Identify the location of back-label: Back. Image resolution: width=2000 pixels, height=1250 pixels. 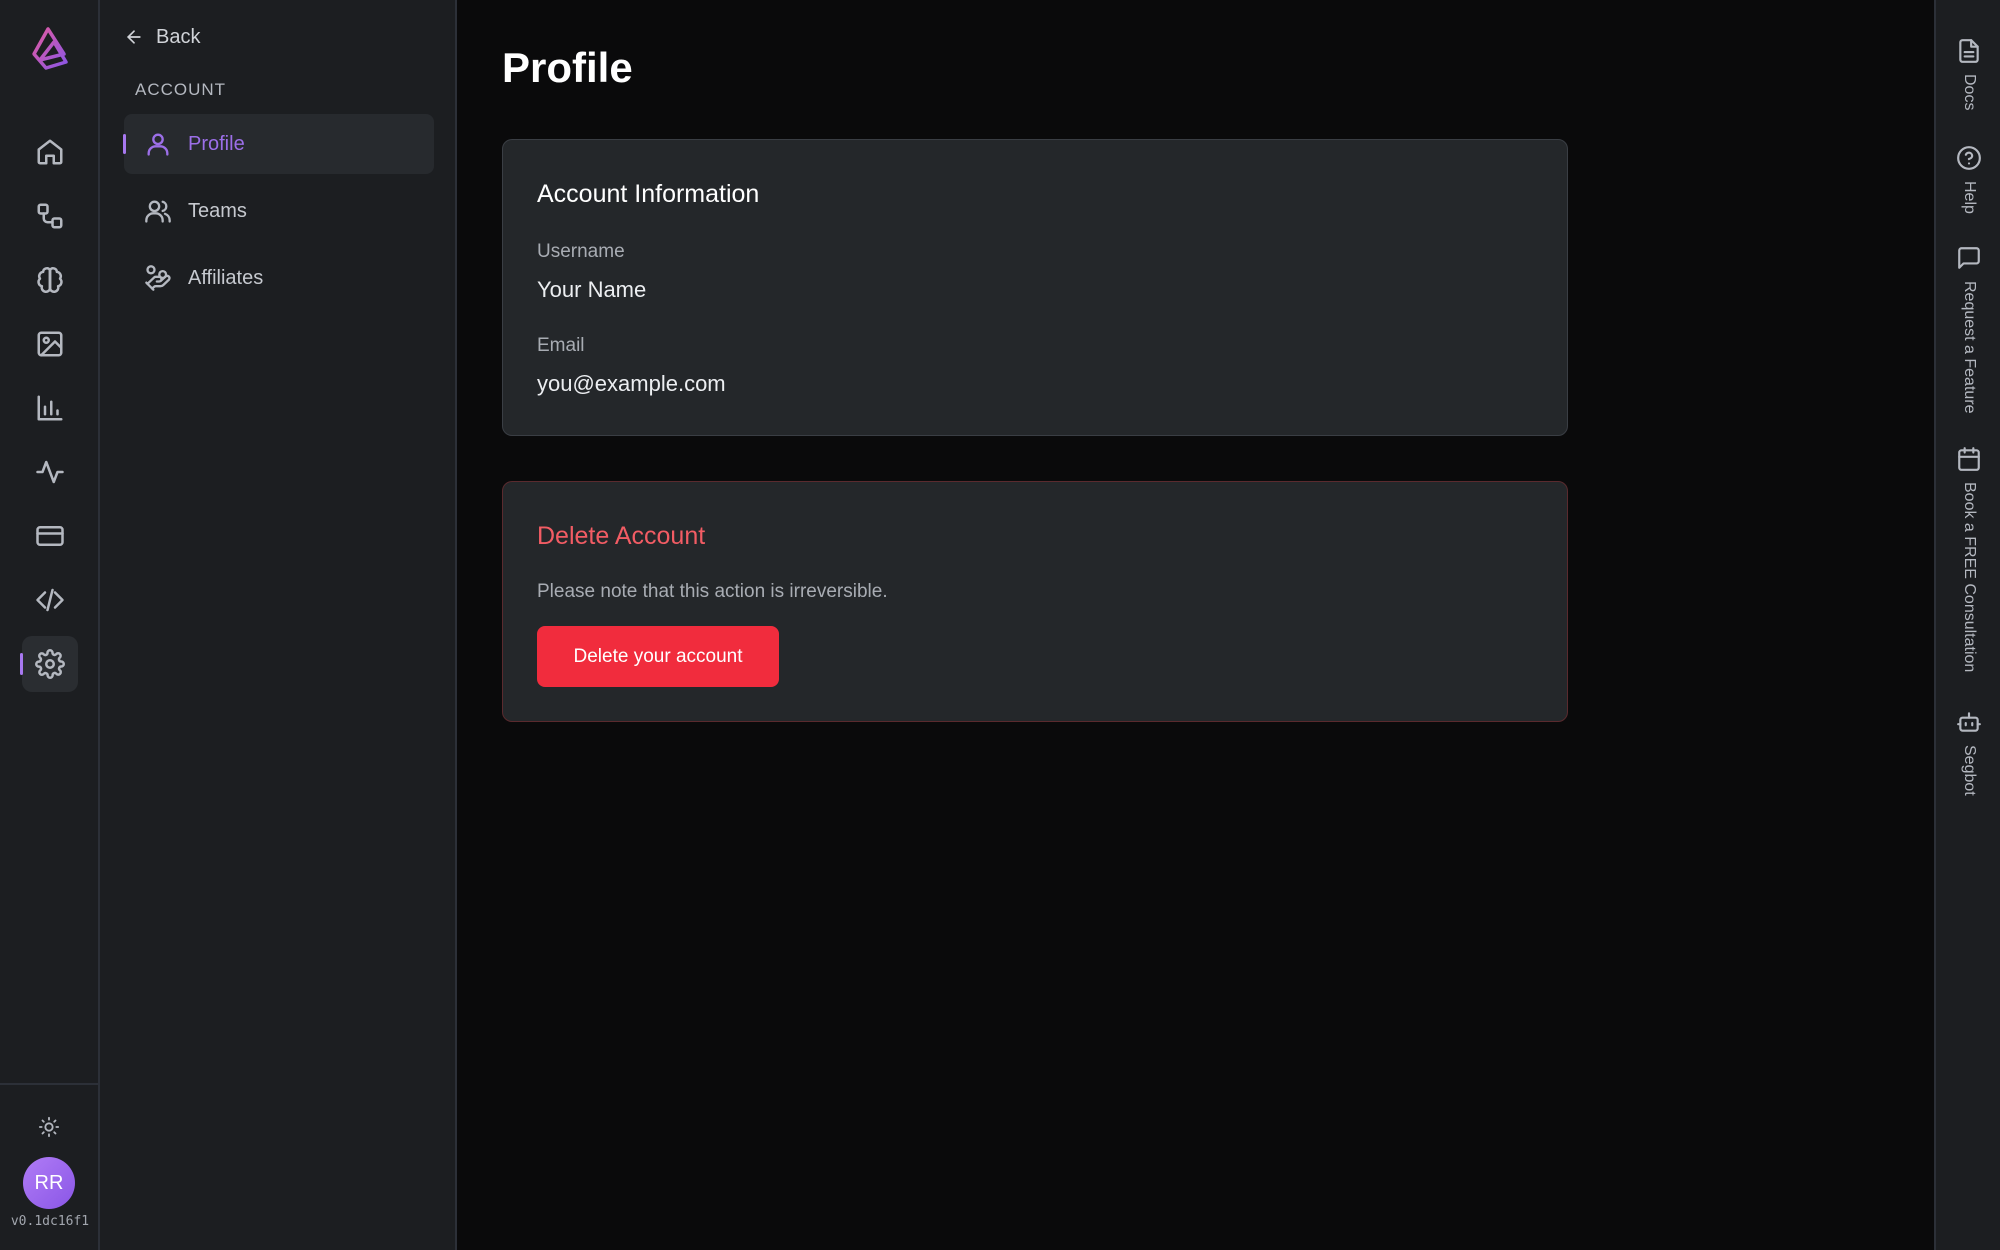
(178, 36).